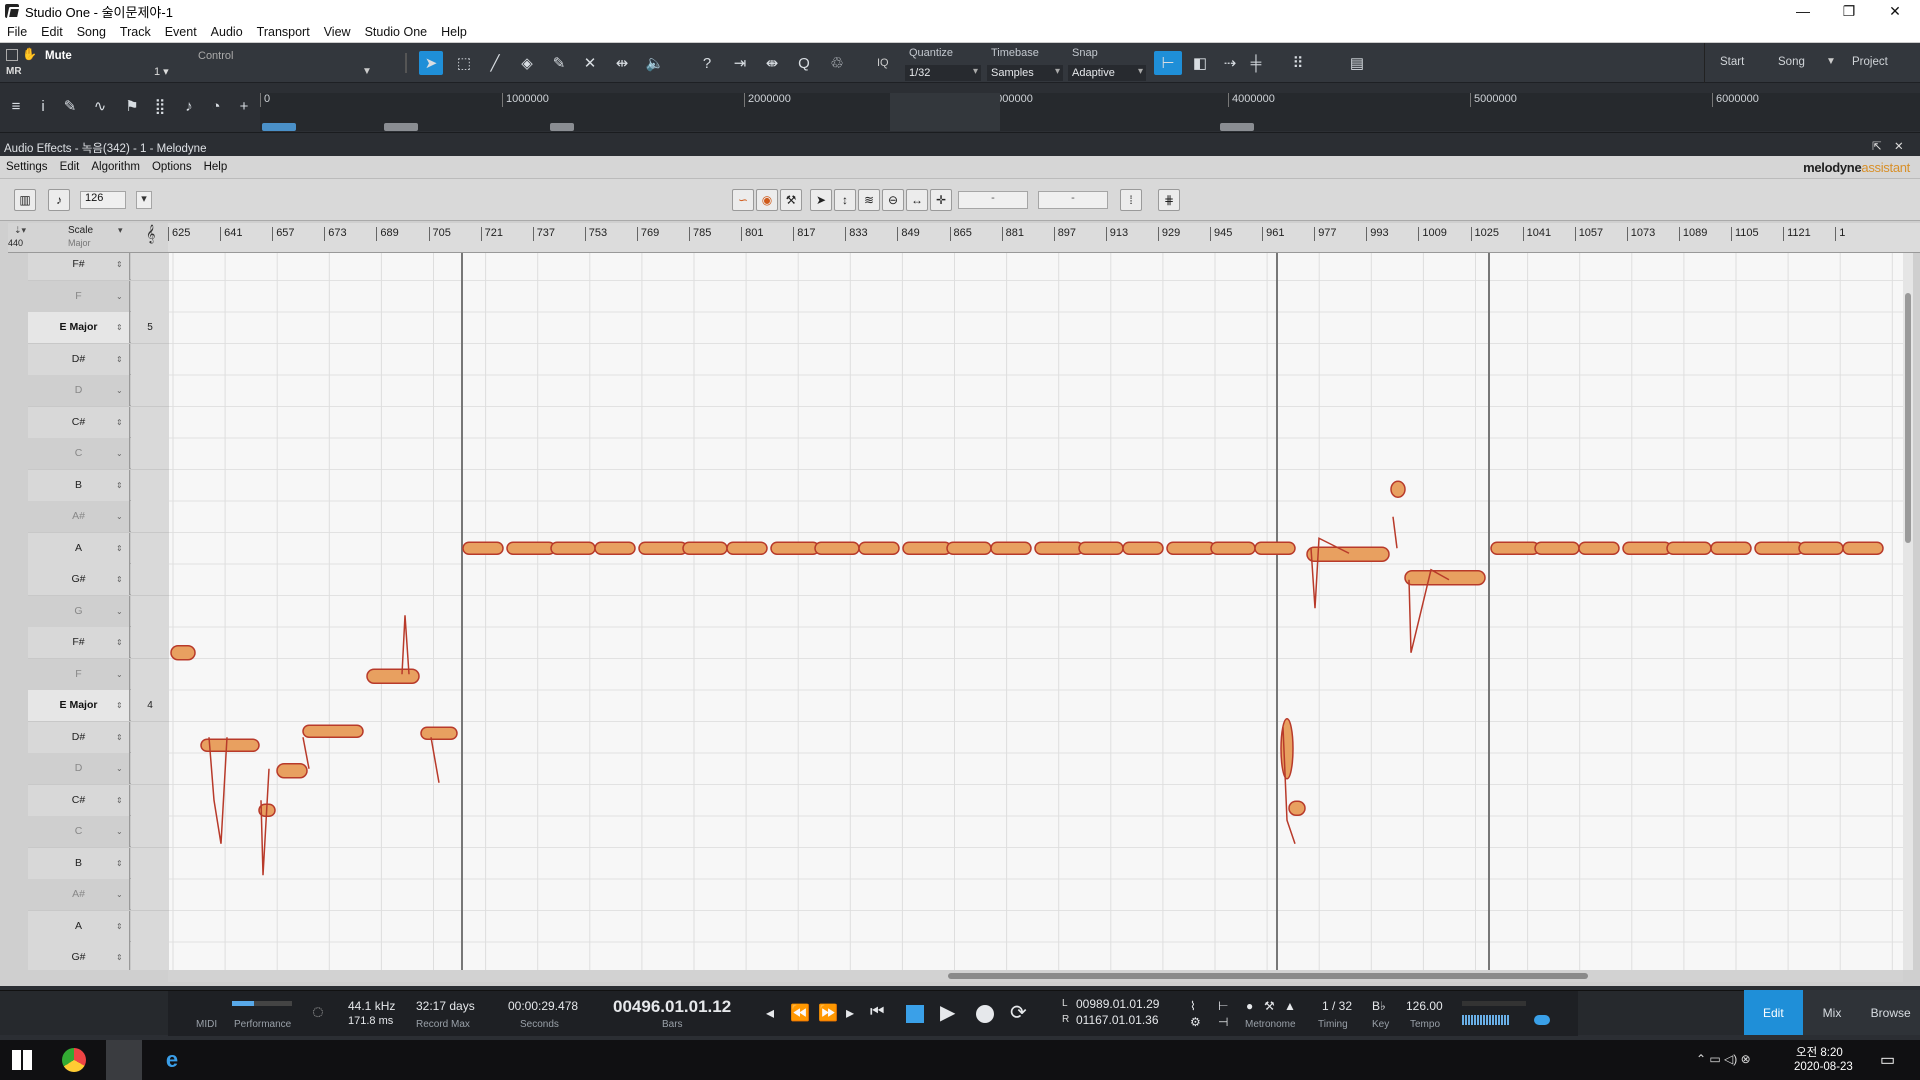  I want to click on note-separation-icon: ✛, so click(941, 200).